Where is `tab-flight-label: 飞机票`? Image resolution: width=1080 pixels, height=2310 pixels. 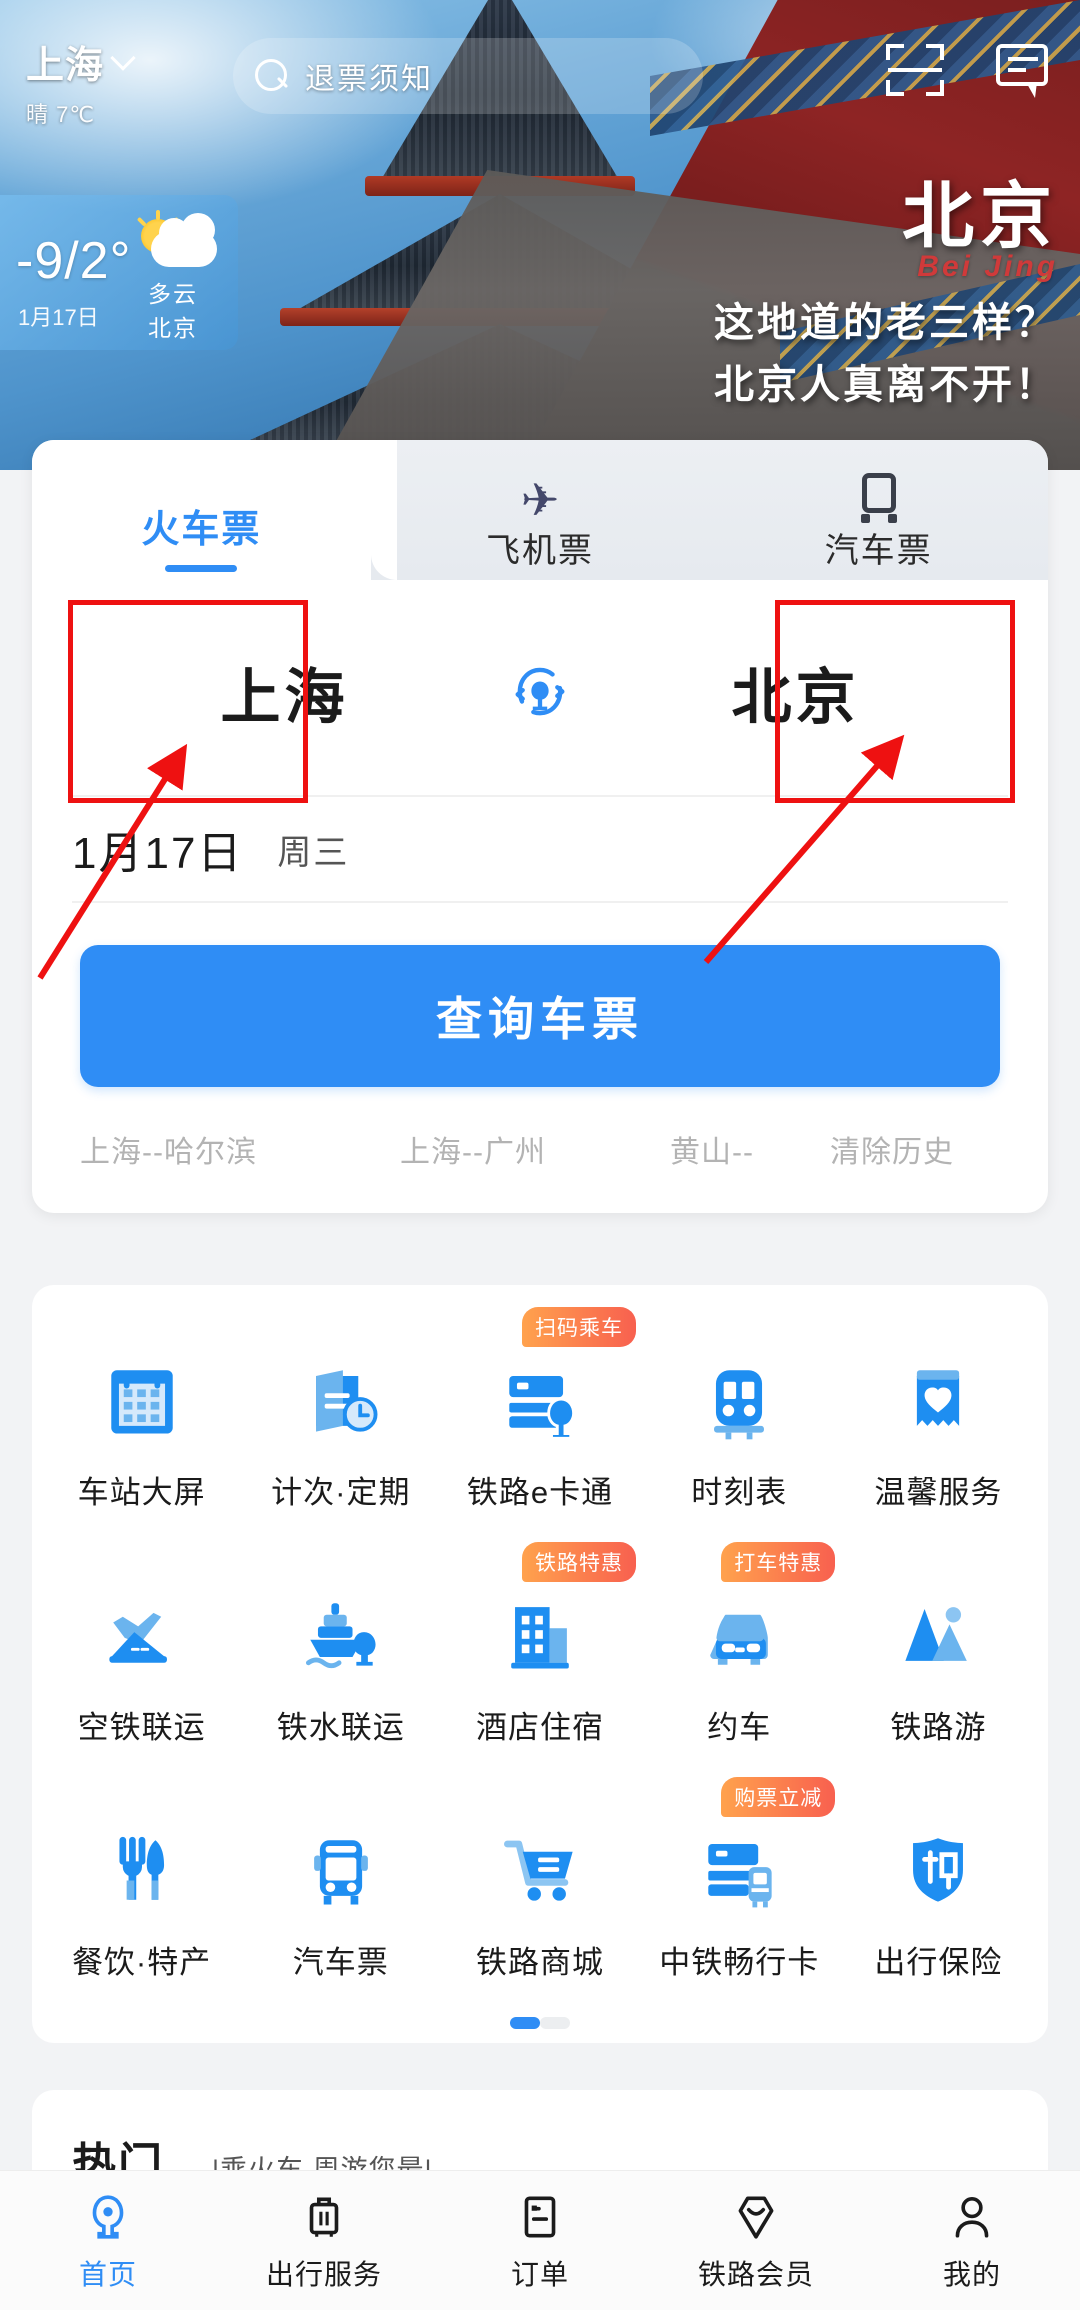 tab-flight-label: 飞机票 is located at coordinates (540, 551).